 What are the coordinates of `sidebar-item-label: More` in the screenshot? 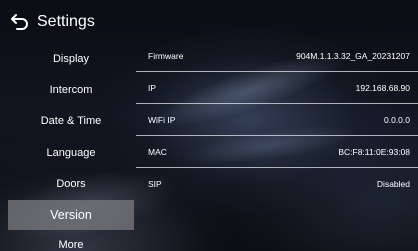 It's located at (71, 245).